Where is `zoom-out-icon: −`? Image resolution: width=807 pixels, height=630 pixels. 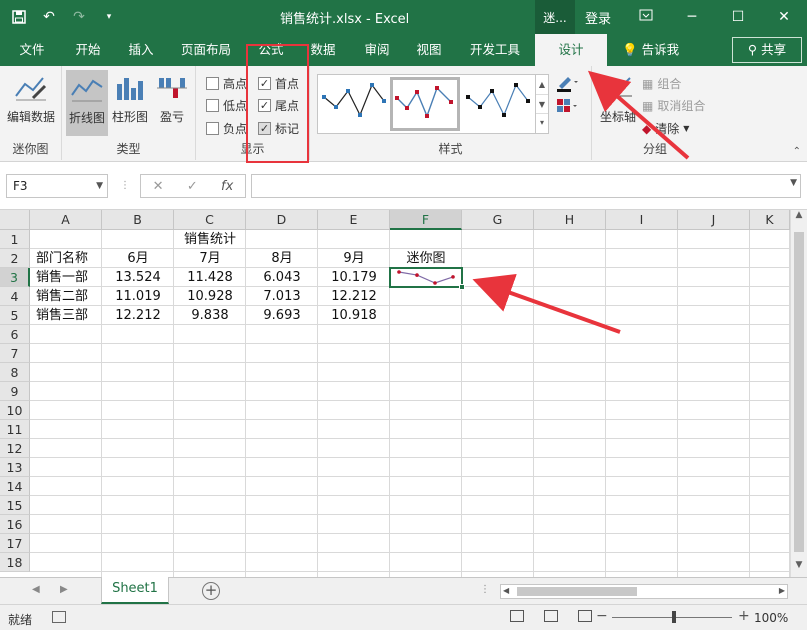
zoom-out-icon: − is located at coordinates (602, 616).